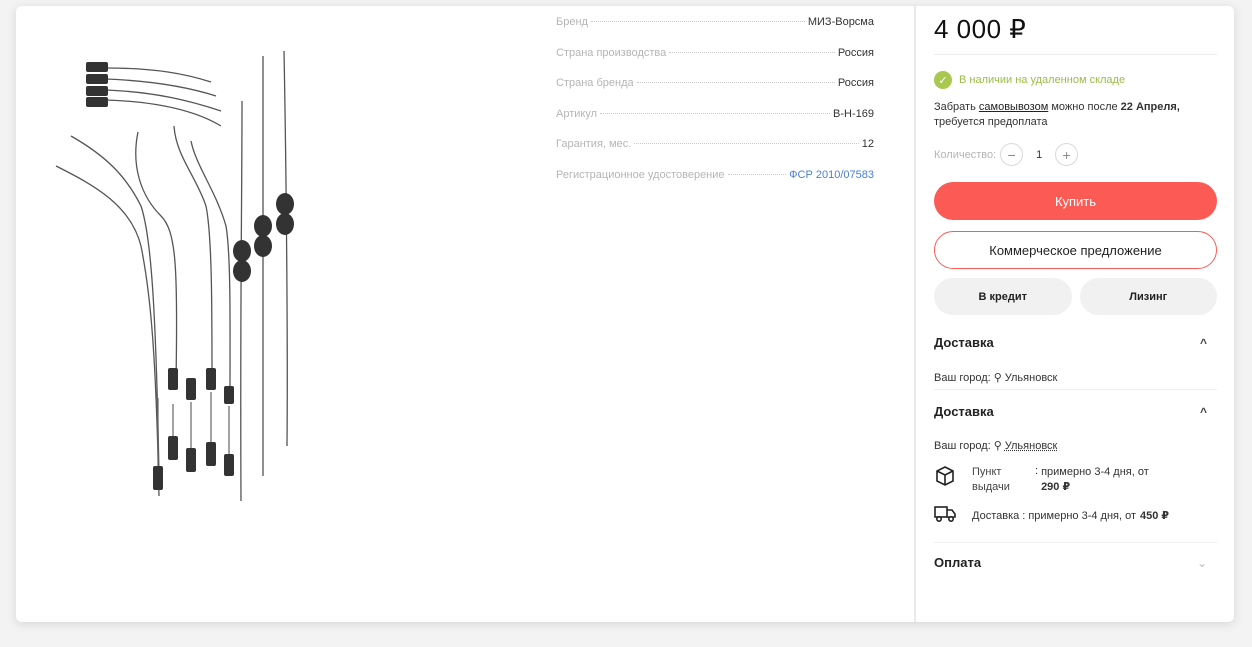  I want to click on registration-link: ФСР 2010/07583, so click(831, 175).